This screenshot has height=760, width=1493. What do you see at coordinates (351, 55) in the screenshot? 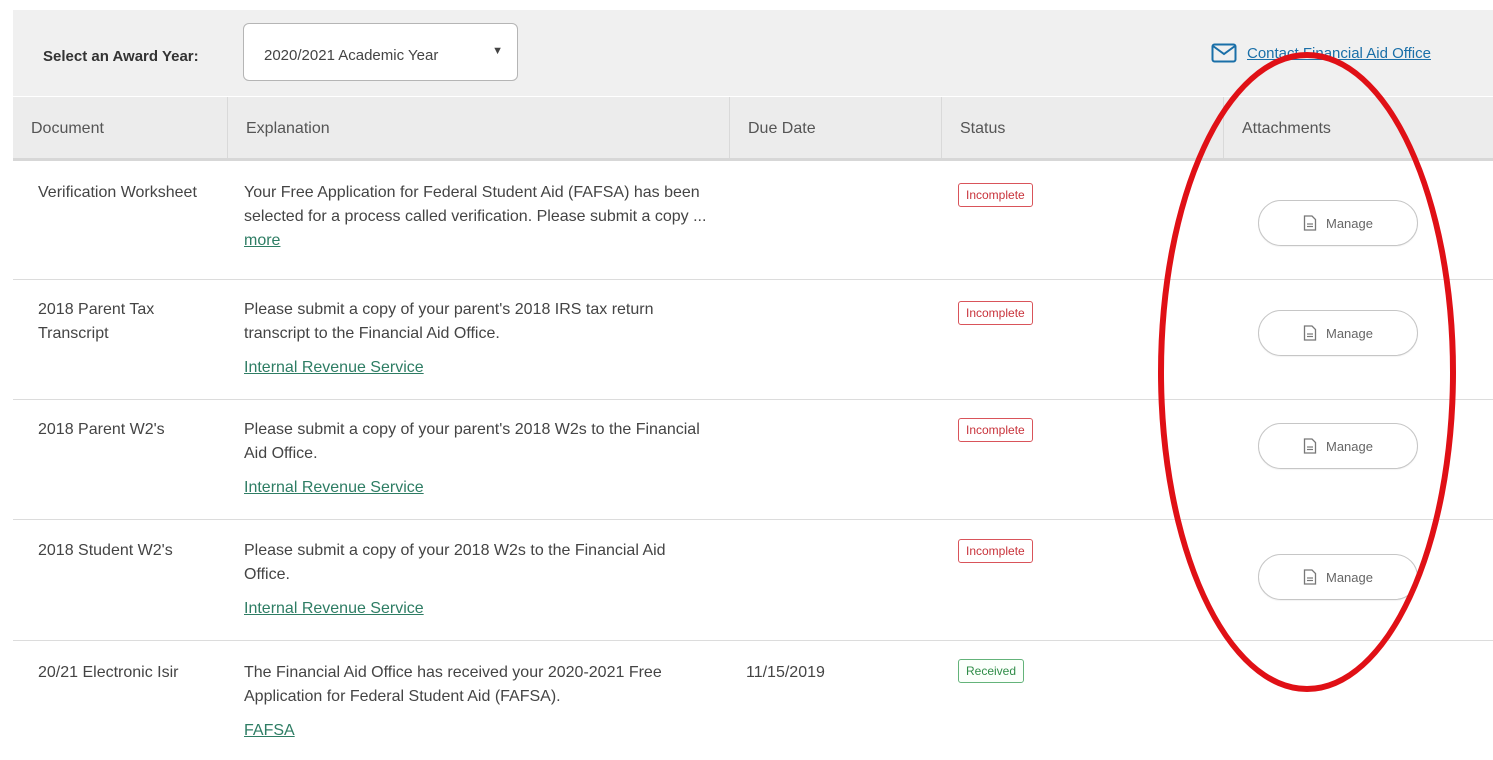
I see `award-year-selected-value: 2020/2021 Academic Year` at bounding box center [351, 55].